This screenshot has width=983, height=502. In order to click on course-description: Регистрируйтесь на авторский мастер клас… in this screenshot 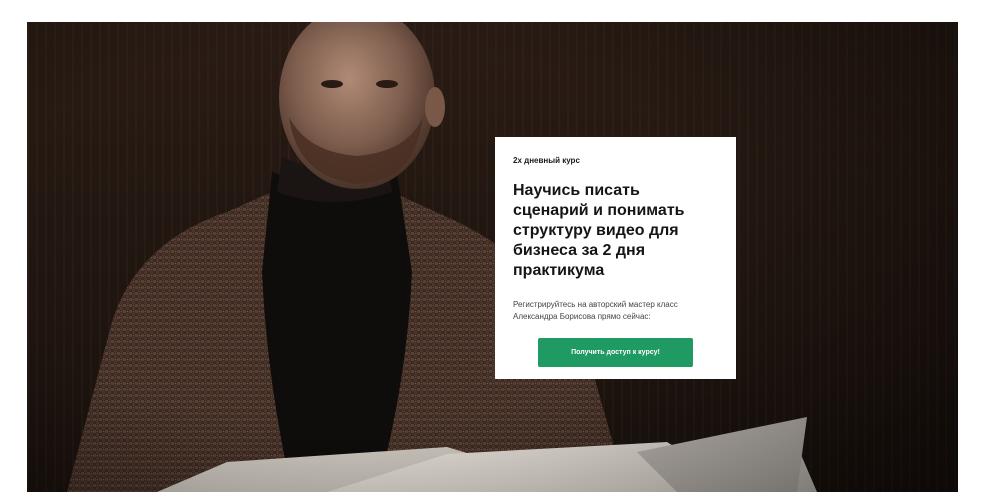, I will do `click(595, 310)`.